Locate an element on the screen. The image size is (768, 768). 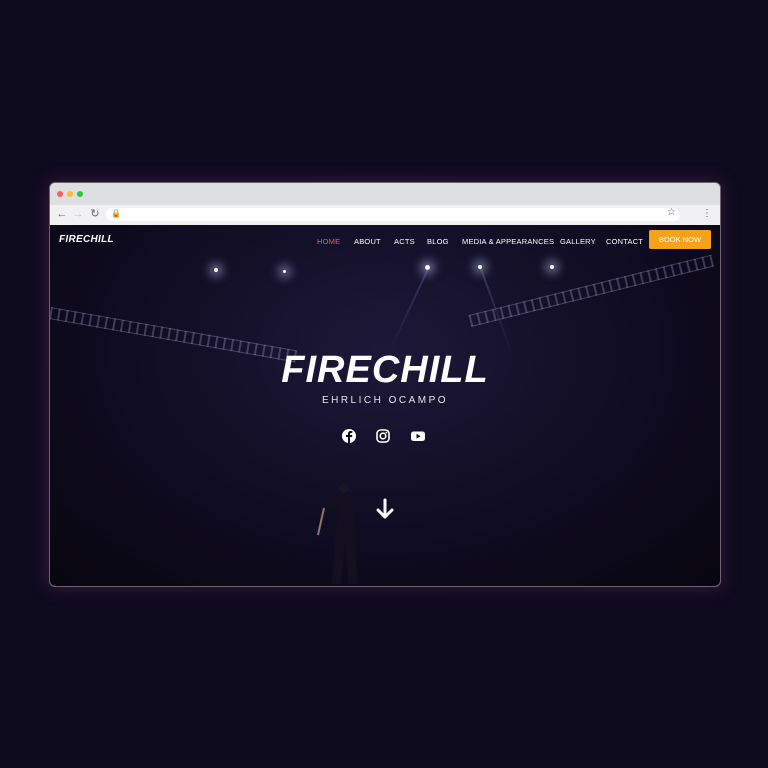
nav-gallery: GALLERY is located at coordinates (578, 241).